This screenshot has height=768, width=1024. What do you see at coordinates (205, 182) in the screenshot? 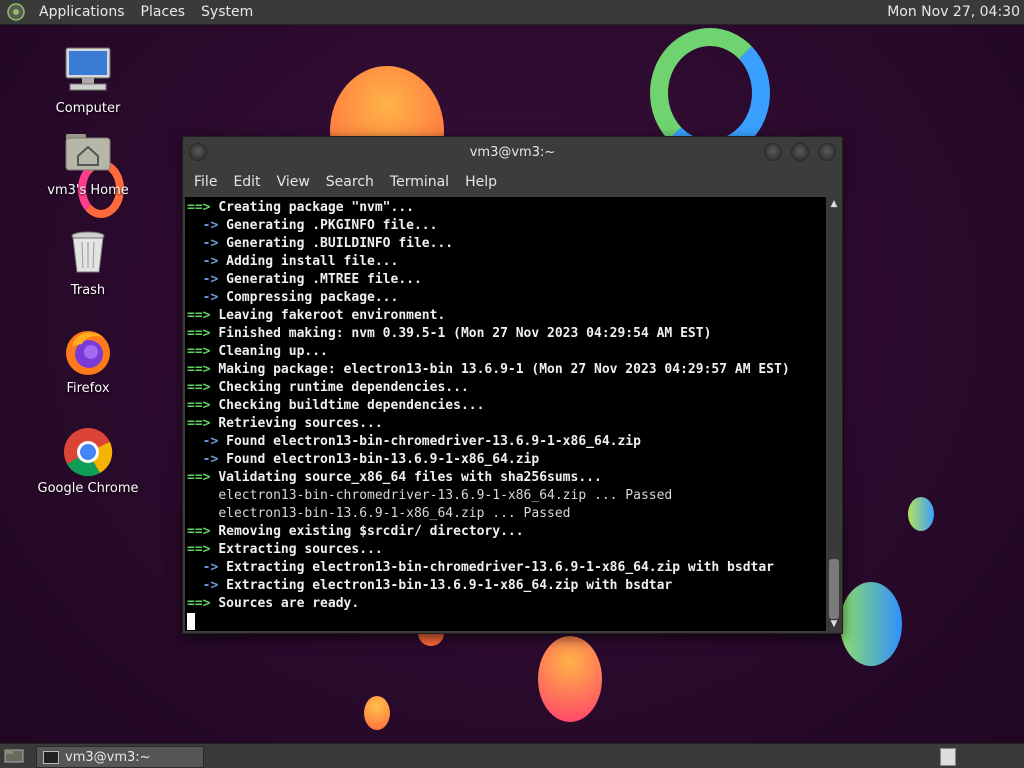
I see `menu-file: File` at bounding box center [205, 182].